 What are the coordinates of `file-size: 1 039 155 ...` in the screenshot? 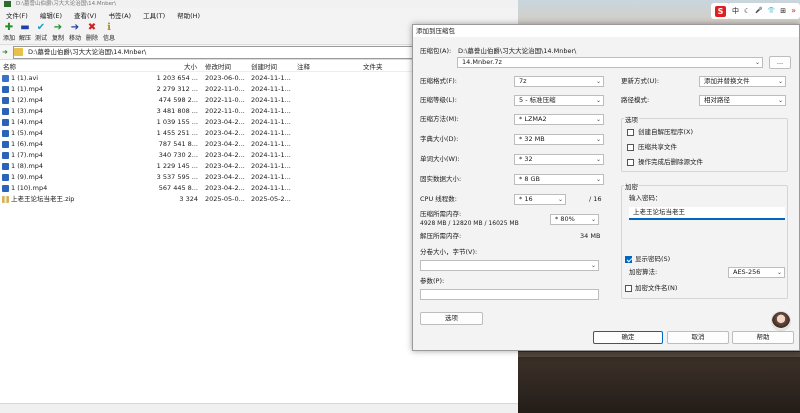 It's located at (177, 122).